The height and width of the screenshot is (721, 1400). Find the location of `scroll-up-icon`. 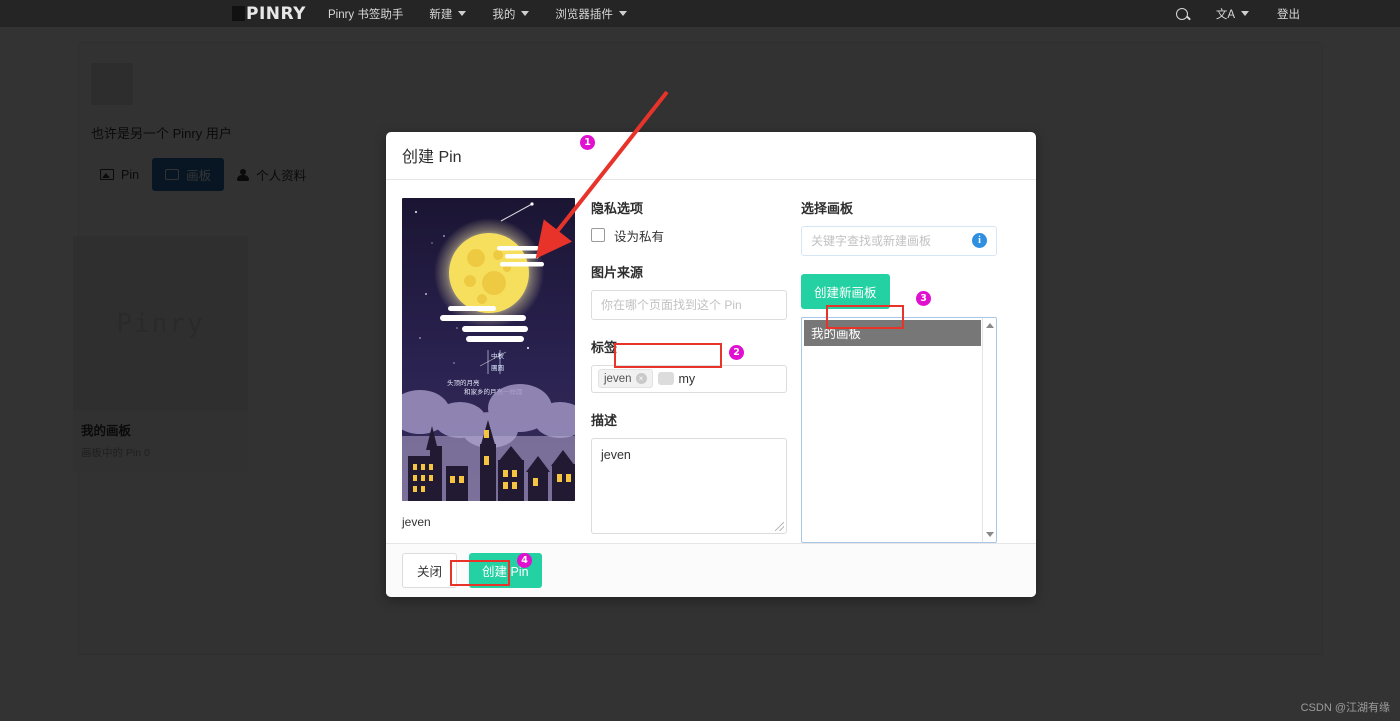

scroll-up-icon is located at coordinates (990, 325).